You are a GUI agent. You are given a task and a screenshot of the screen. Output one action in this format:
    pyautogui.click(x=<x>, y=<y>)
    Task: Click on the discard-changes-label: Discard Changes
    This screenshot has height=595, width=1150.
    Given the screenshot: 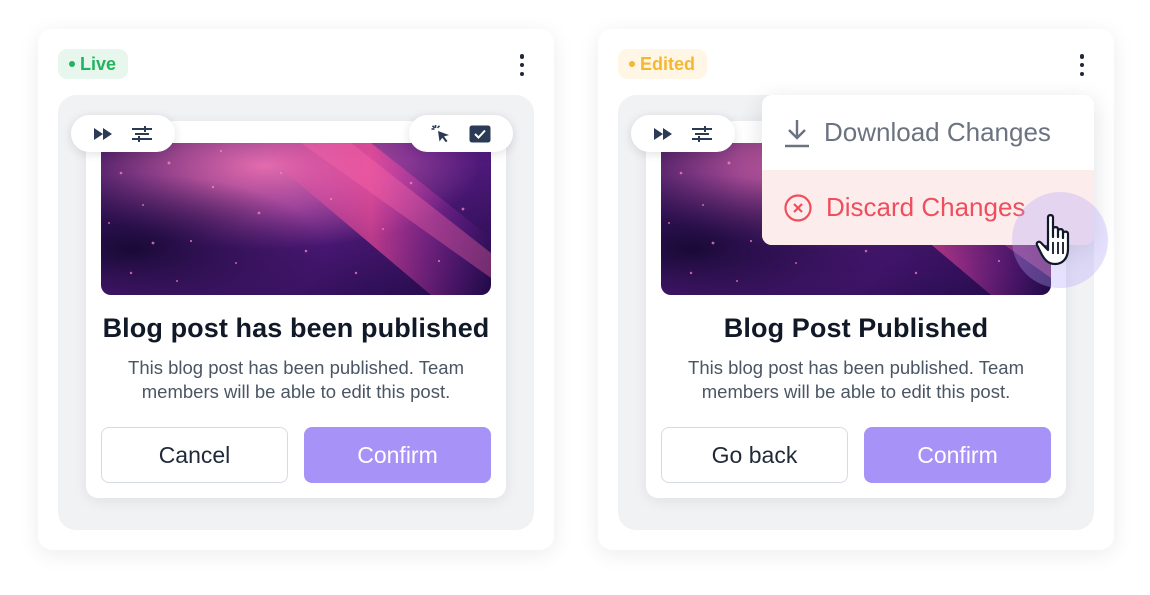 What is the action you would take?
    pyautogui.click(x=926, y=207)
    